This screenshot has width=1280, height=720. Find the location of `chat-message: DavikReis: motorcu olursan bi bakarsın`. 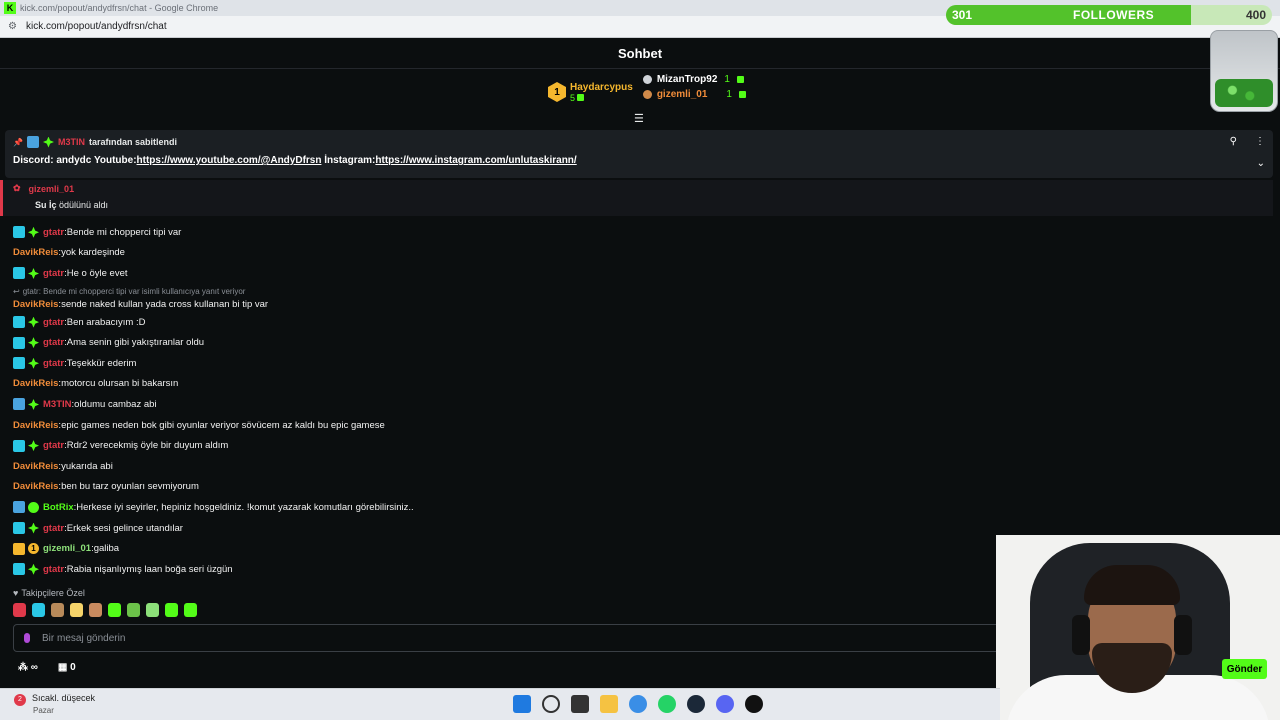

chat-message: DavikReis: motorcu olursan bi bakarsın is located at coordinates (513, 384).